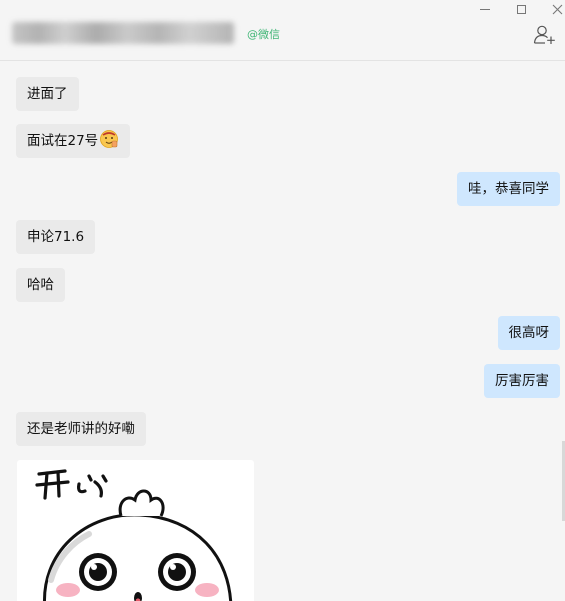  I want to click on message-row: 还是老师讲的好嘞, so click(282, 429).